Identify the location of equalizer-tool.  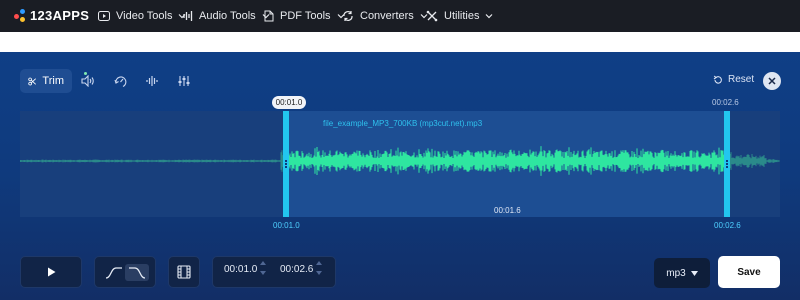
(152, 81).